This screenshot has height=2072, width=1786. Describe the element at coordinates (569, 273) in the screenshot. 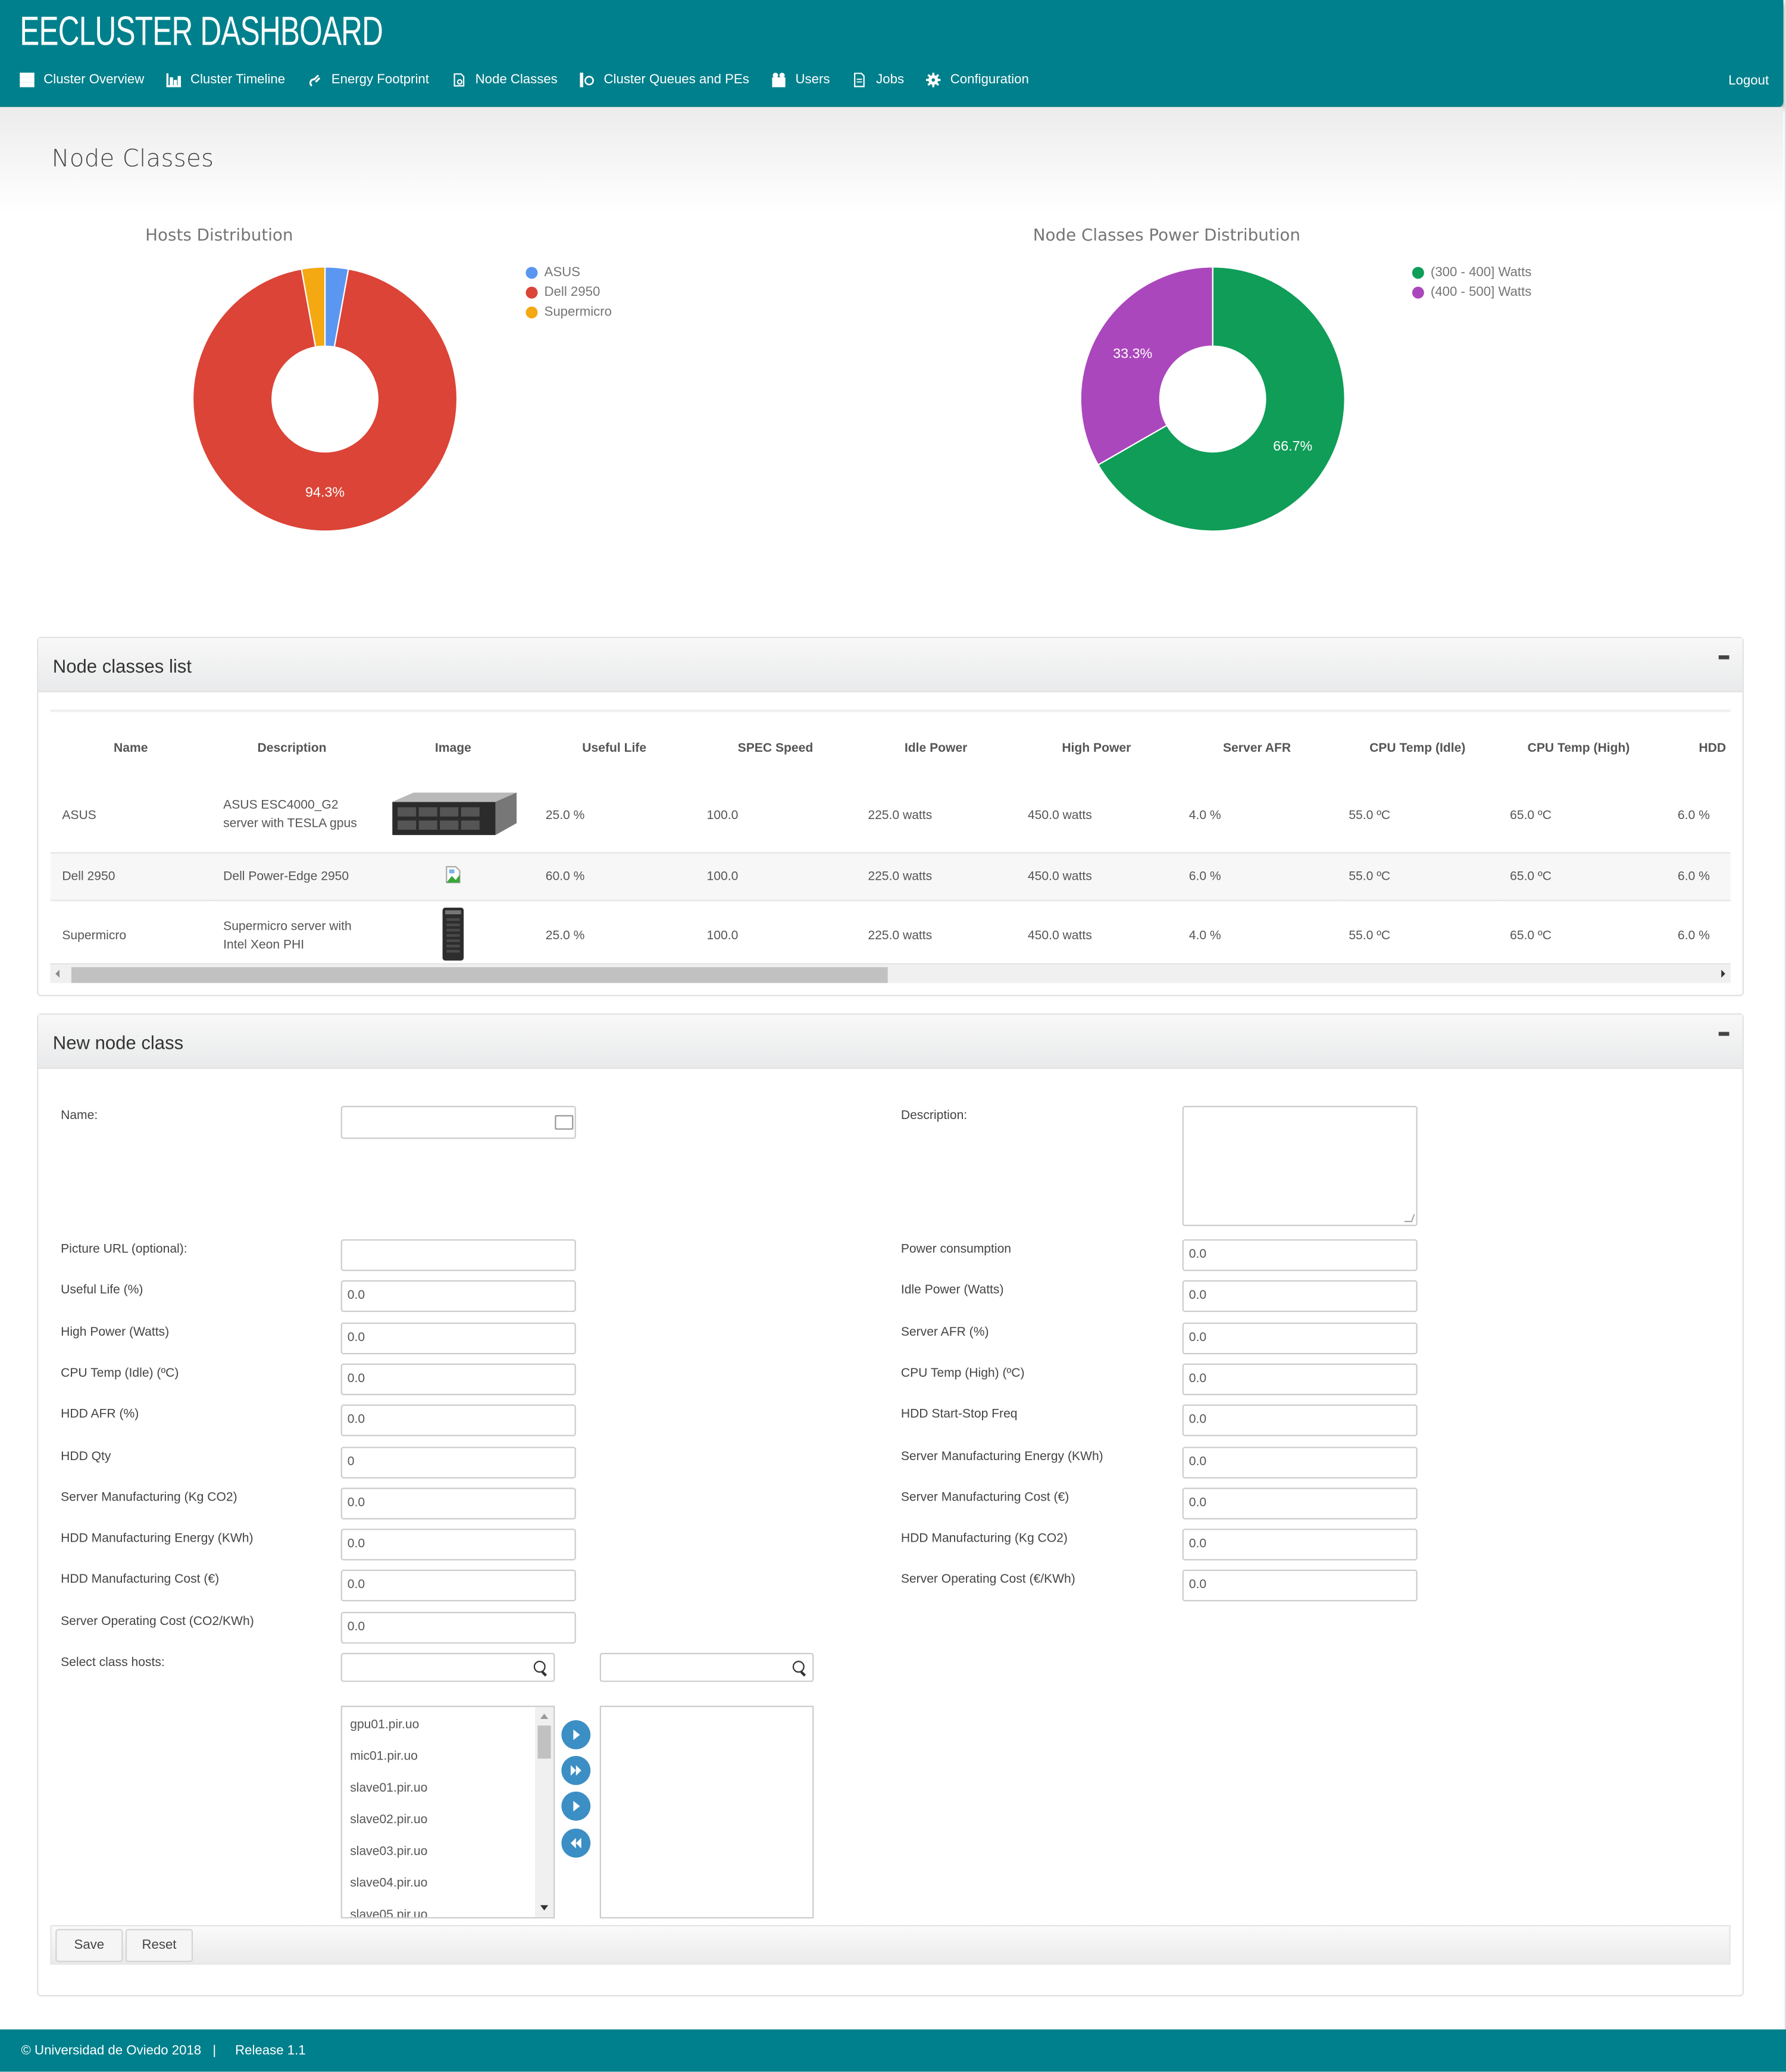

I see `legend-item: ASUS` at that location.